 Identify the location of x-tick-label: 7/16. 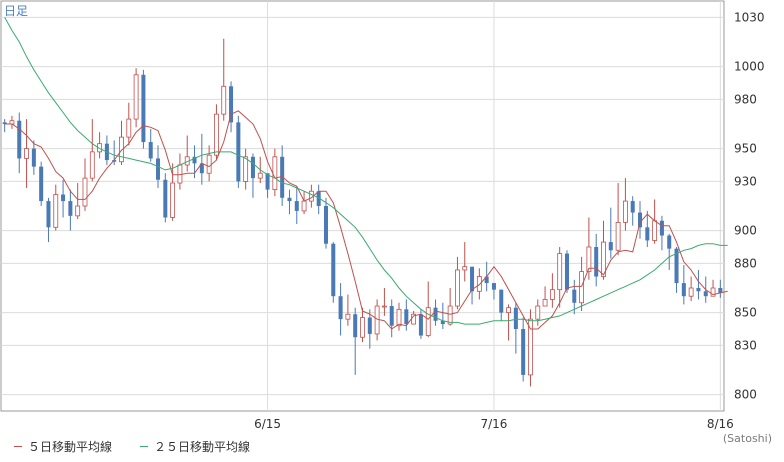
(493, 424).